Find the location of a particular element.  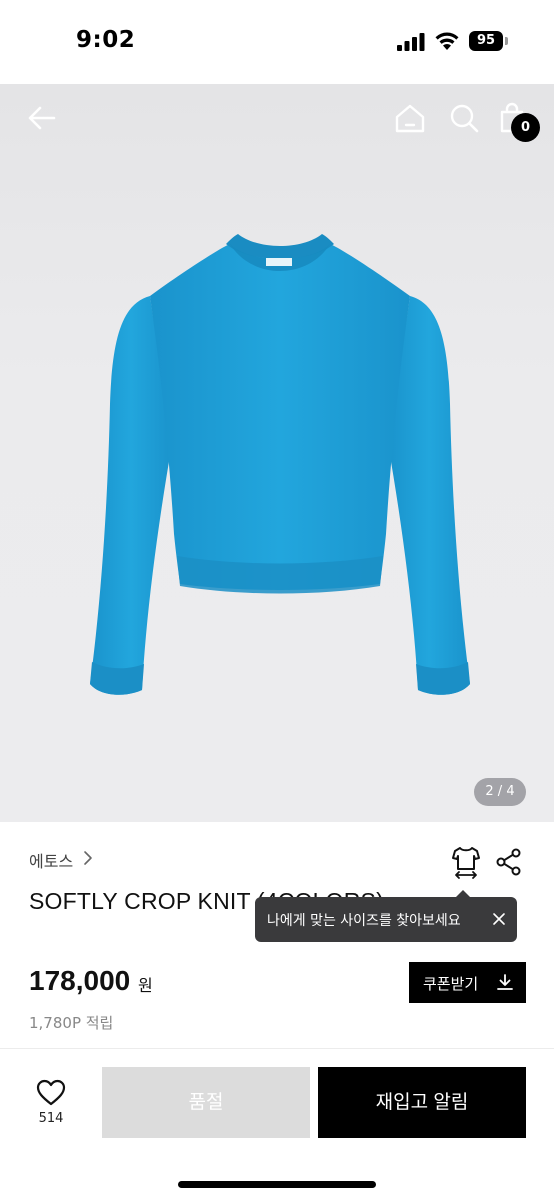

back-arrow-icon is located at coordinates (42, 118).